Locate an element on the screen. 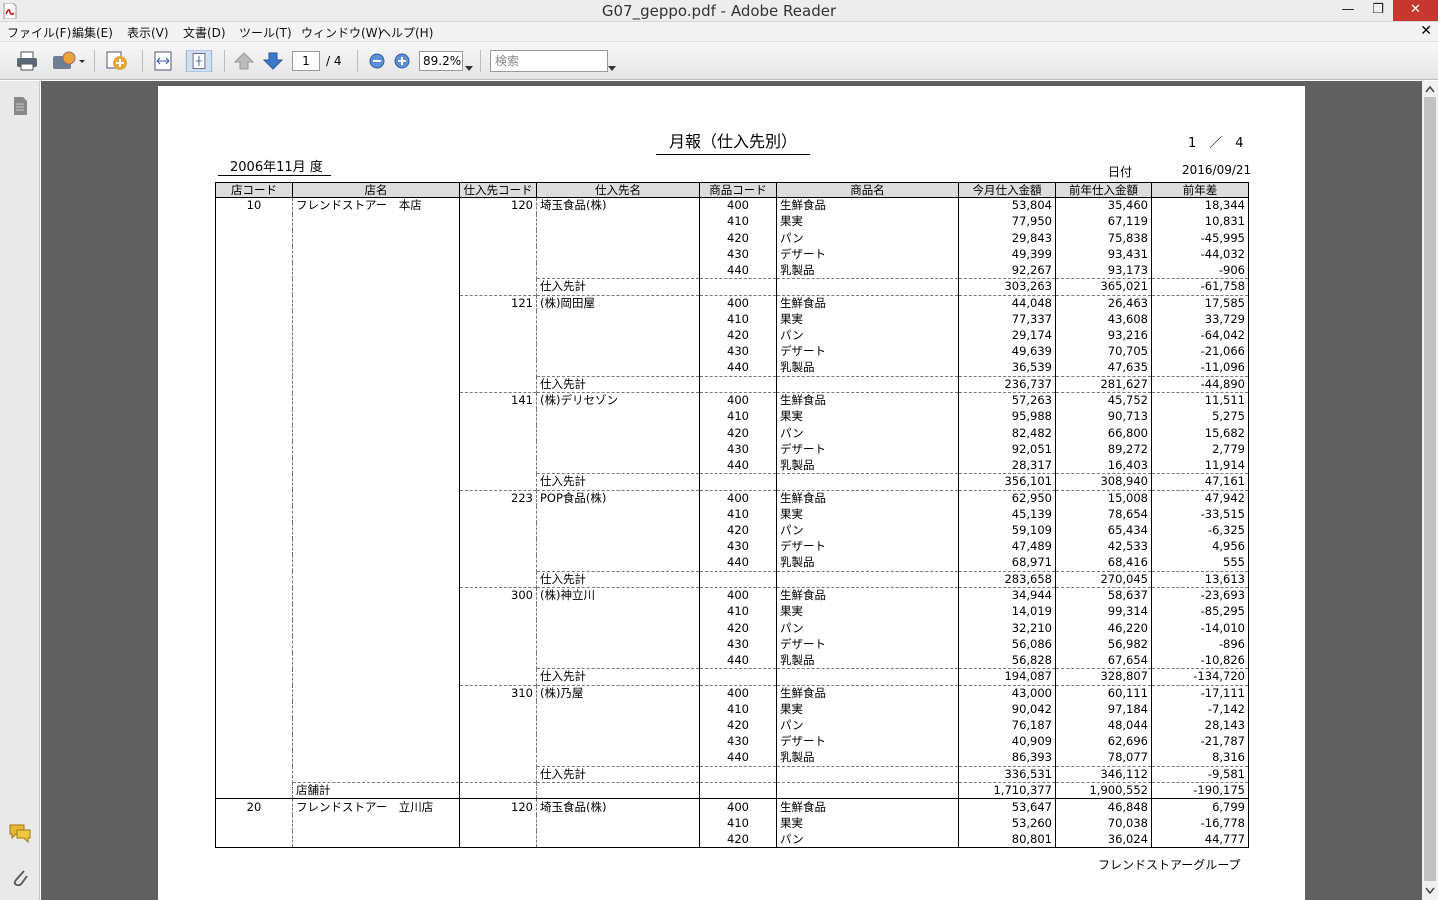 The image size is (1438, 900). current-amount-cell: 56,086 is located at coordinates (1007, 644).